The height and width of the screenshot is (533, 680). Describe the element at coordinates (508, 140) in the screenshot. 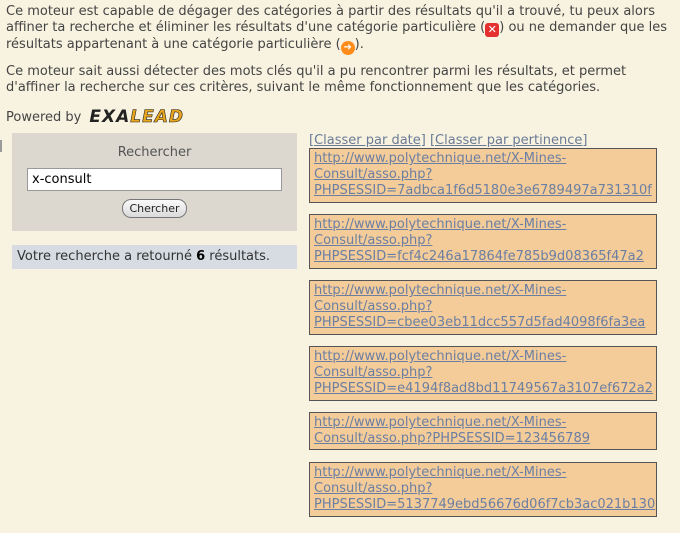

I see `sort-by-relevance-link: [Classer par pertinence]` at that location.